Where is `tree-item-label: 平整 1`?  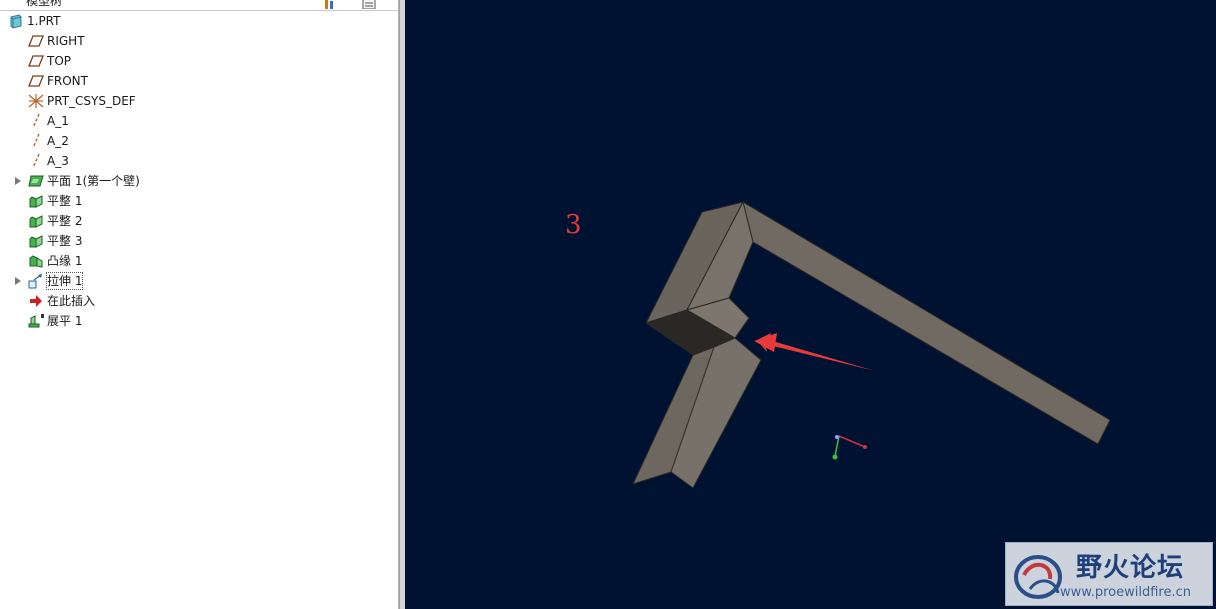 tree-item-label: 平整 1 is located at coordinates (65, 201).